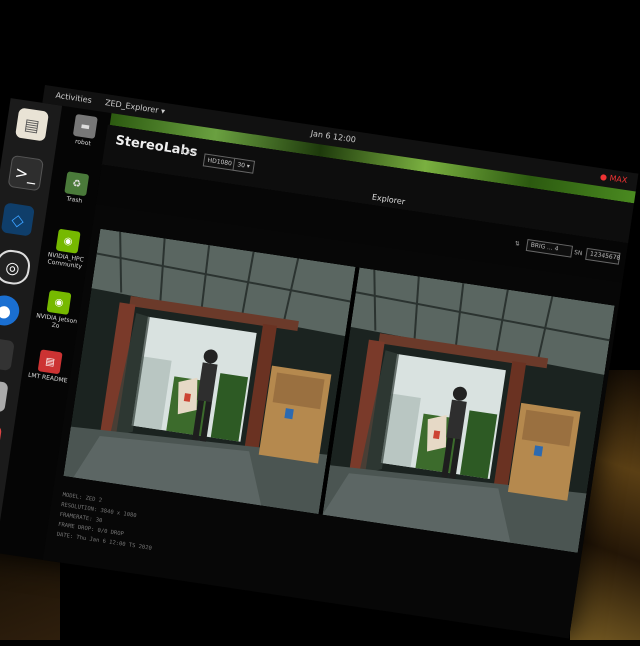  I want to click on desktop-item-readme: ▤ LMT README, so click(49, 366).